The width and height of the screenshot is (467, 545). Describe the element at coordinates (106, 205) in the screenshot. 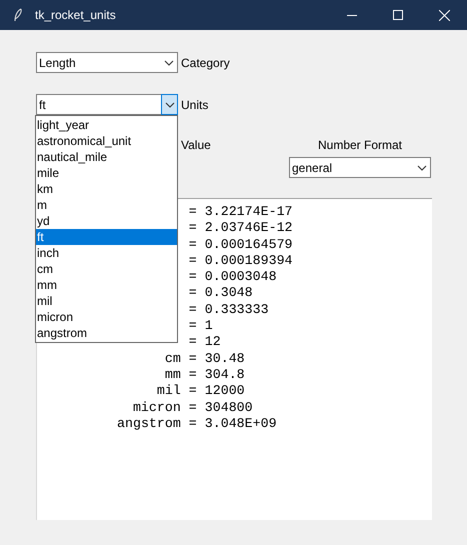

I see `dropdown-option: m` at that location.